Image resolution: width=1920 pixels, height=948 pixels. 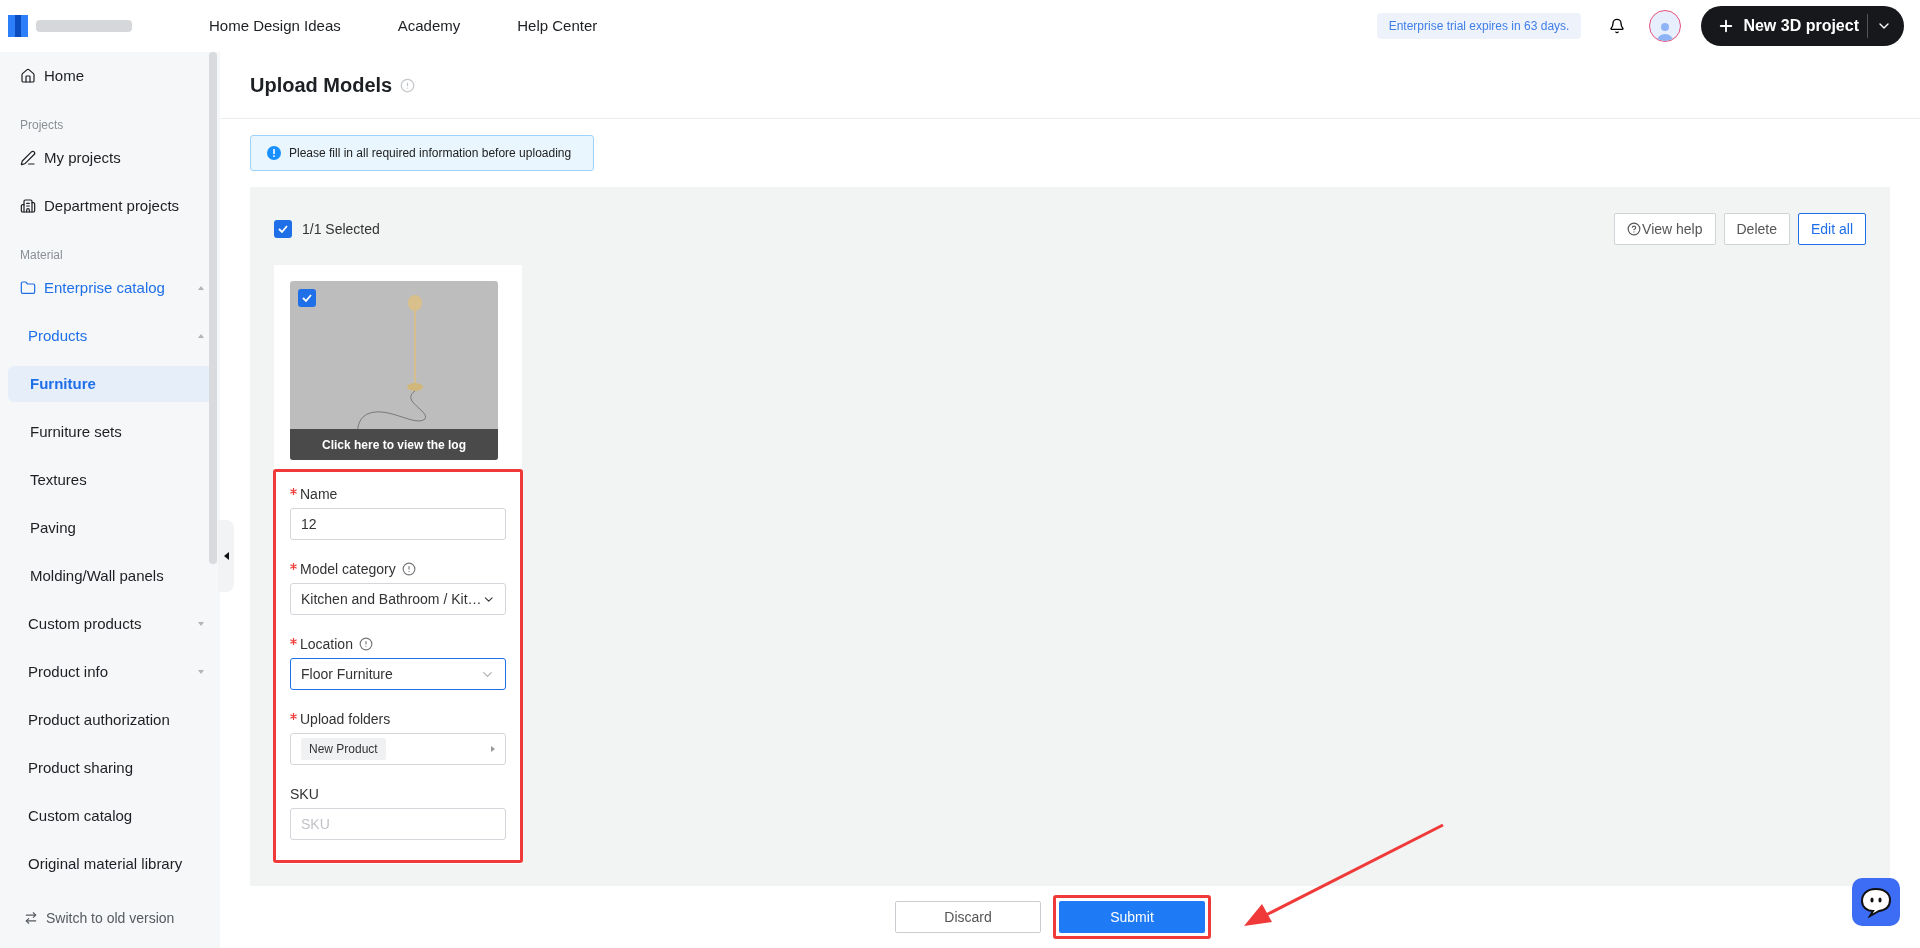 I want to click on folder-tag: New Product, so click(x=343, y=749).